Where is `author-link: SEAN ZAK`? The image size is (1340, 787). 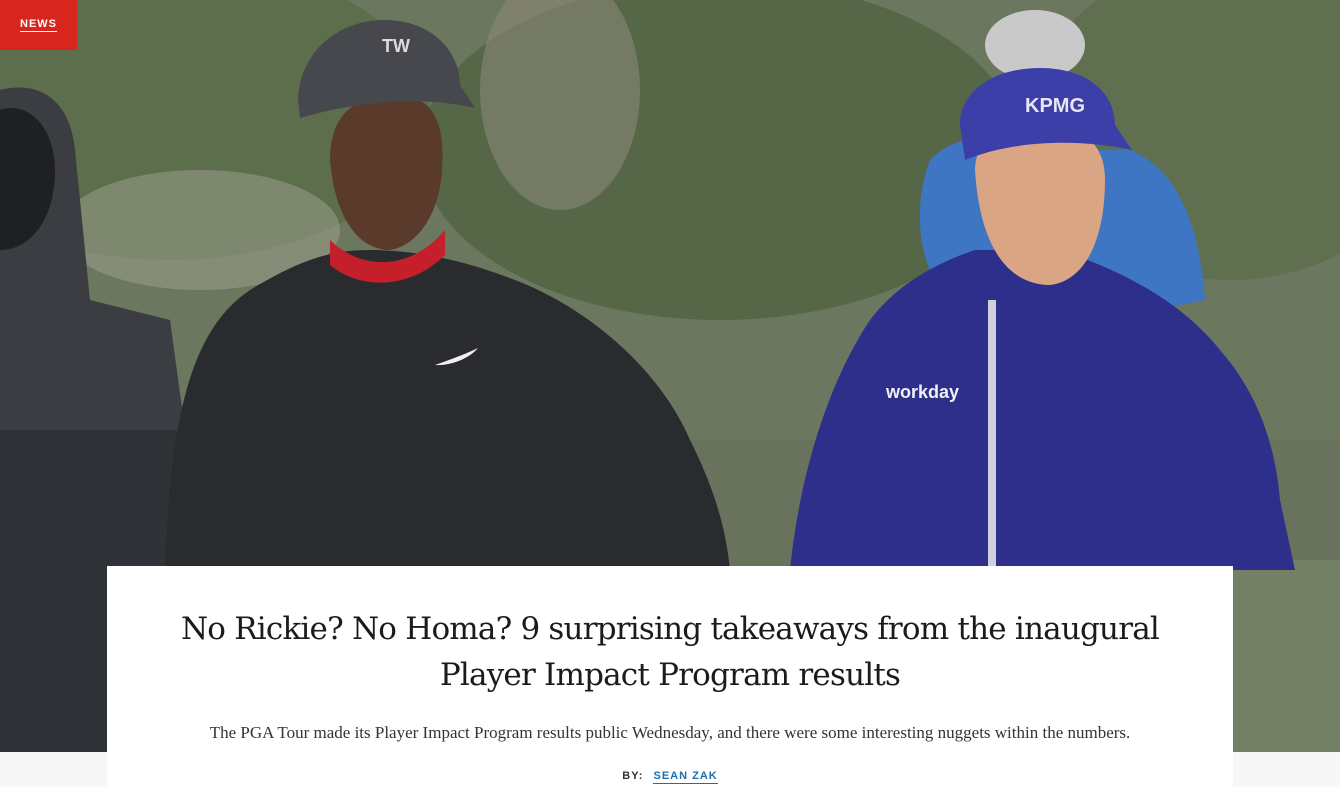
author-link: SEAN ZAK is located at coordinates (685, 777).